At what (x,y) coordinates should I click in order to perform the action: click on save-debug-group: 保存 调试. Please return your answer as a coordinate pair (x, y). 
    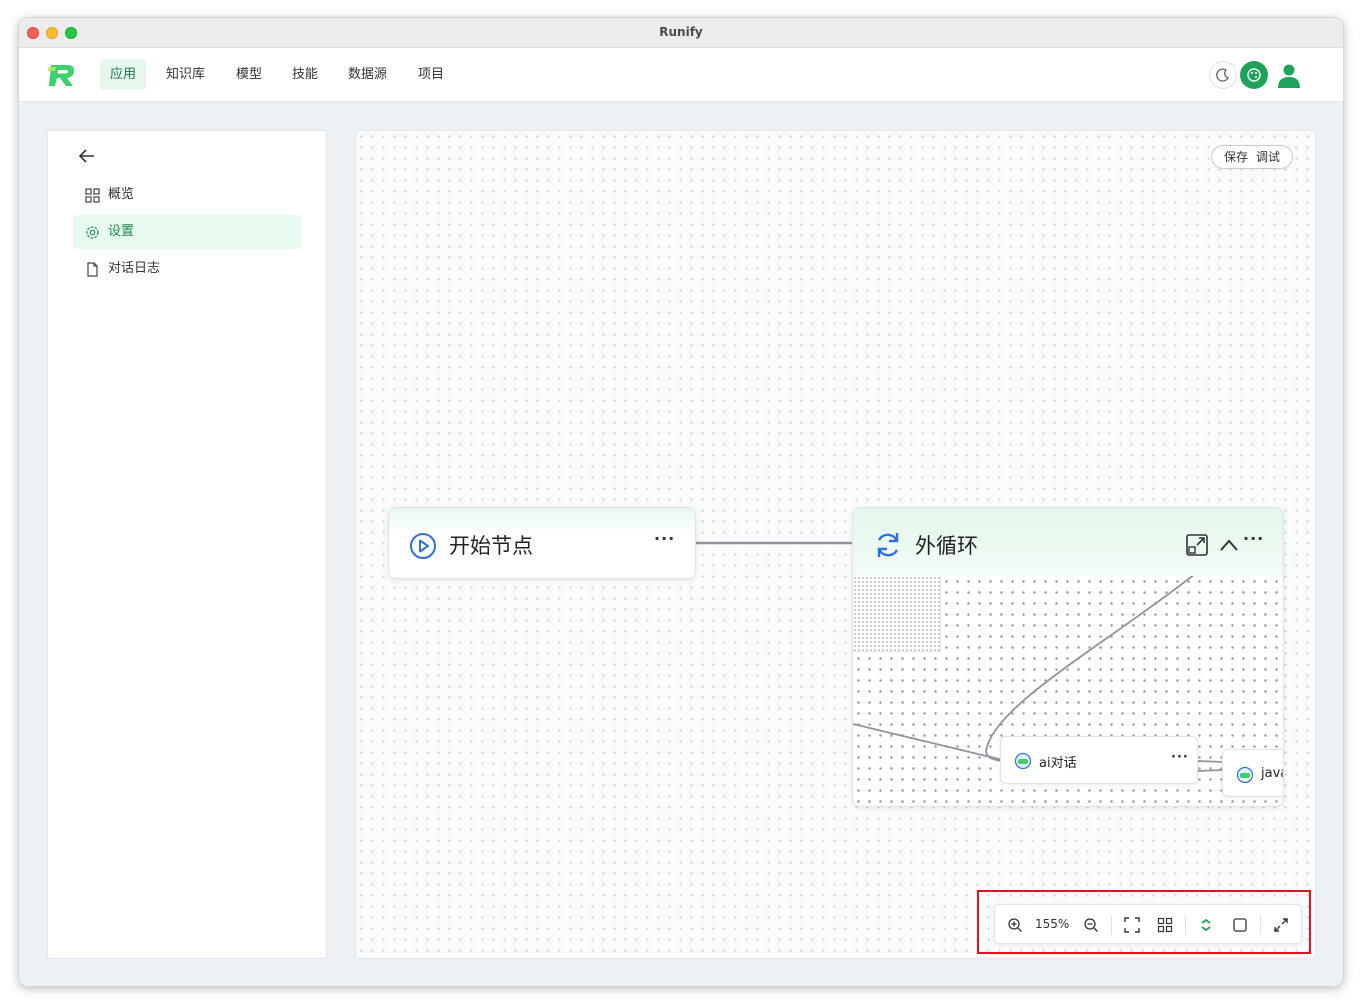
    Looking at the image, I should click on (1251, 157).